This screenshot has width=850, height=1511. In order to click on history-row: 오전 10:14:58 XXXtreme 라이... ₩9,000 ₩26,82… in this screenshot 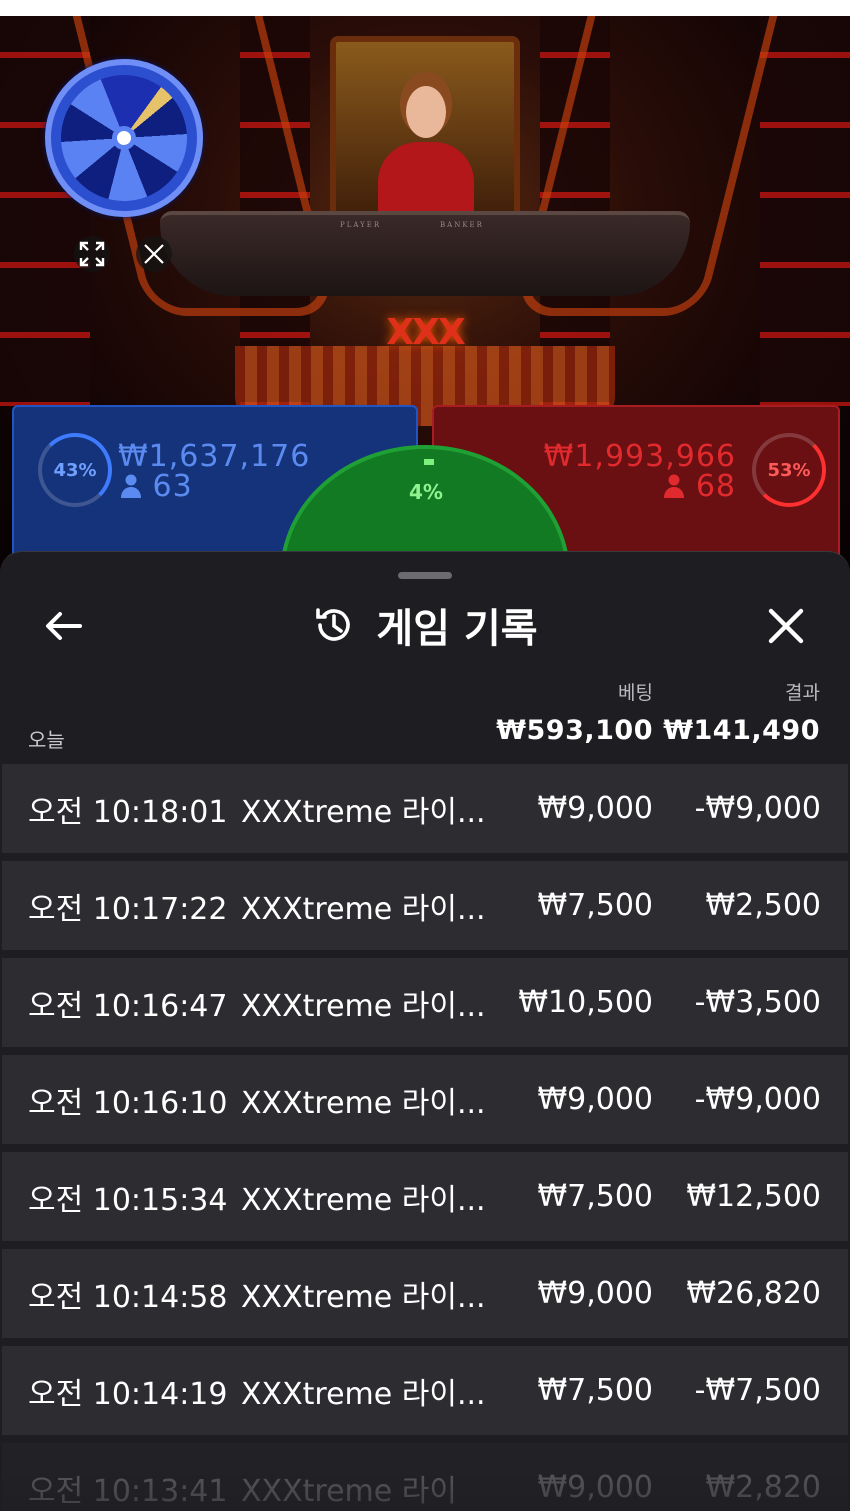, I will do `click(425, 1293)`.